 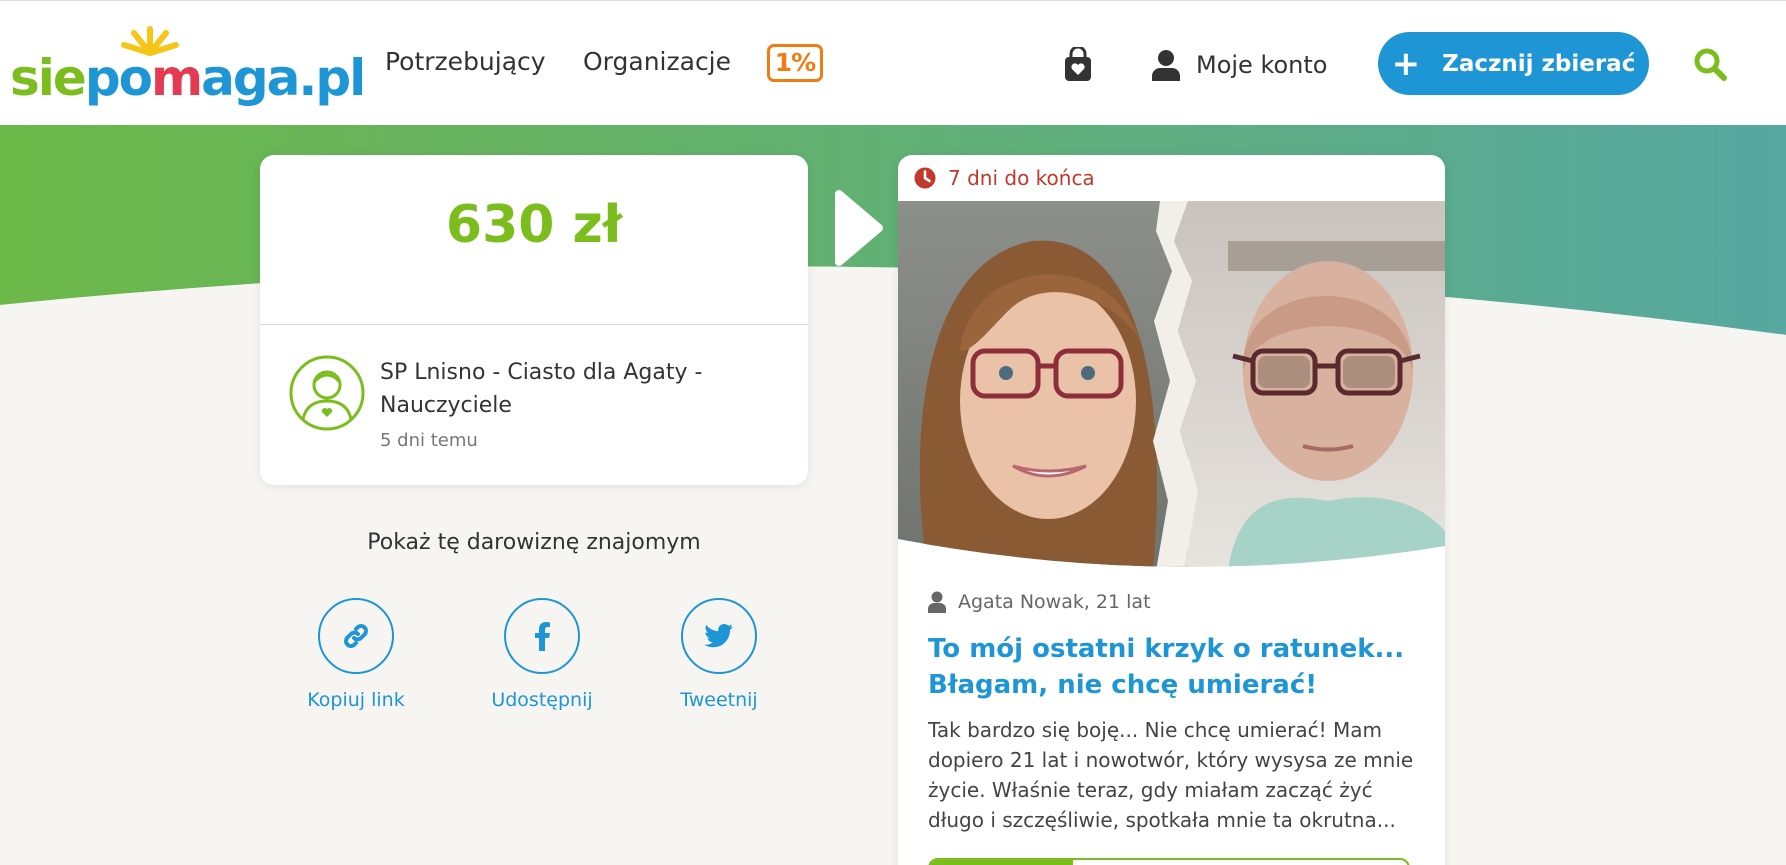 What do you see at coordinates (48, 78) in the screenshot?
I see `logo-part-sie: sie` at bounding box center [48, 78].